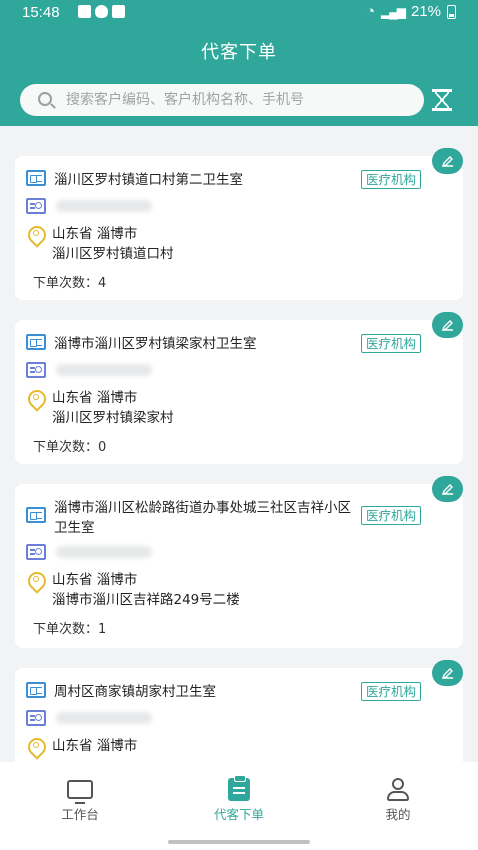 The image size is (478, 850). I want to click on search-input, so click(241, 100).